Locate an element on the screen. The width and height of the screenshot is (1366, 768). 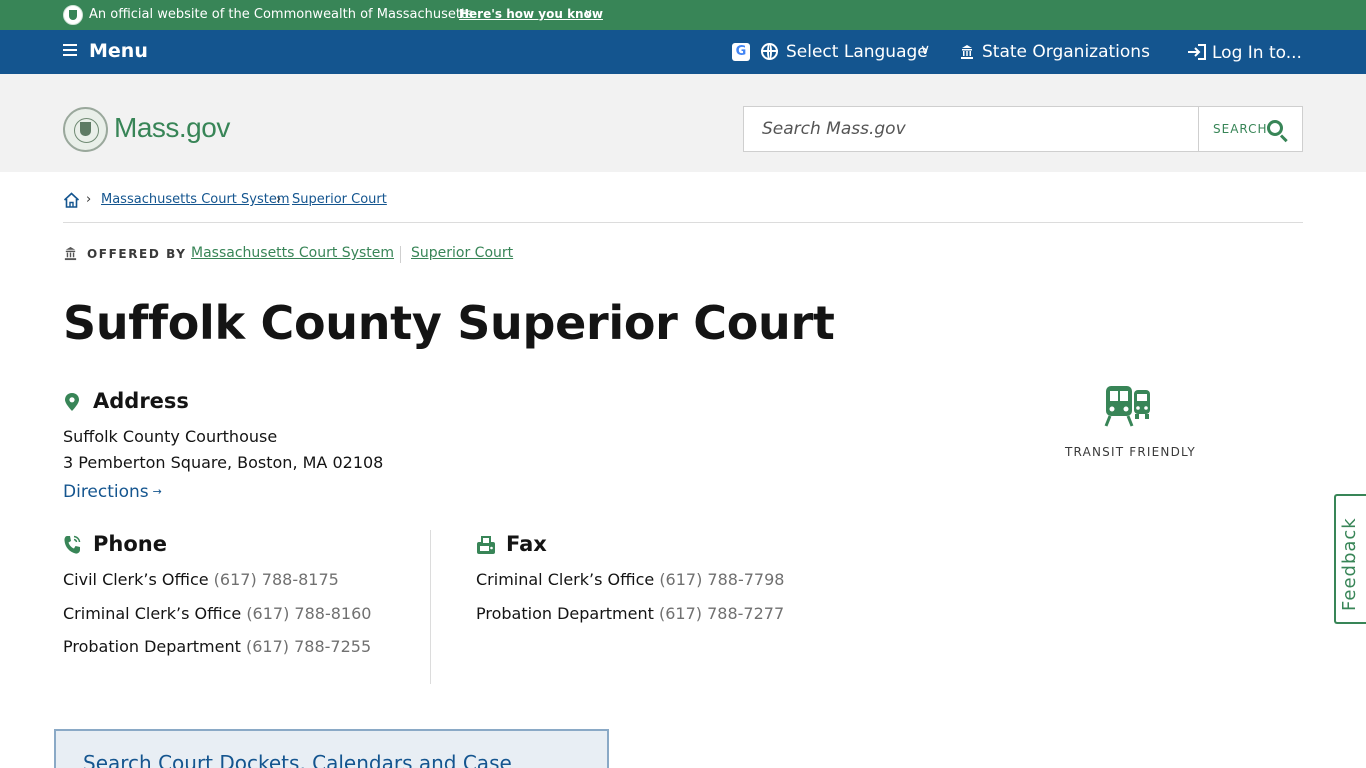
search-input is located at coordinates (971, 129).